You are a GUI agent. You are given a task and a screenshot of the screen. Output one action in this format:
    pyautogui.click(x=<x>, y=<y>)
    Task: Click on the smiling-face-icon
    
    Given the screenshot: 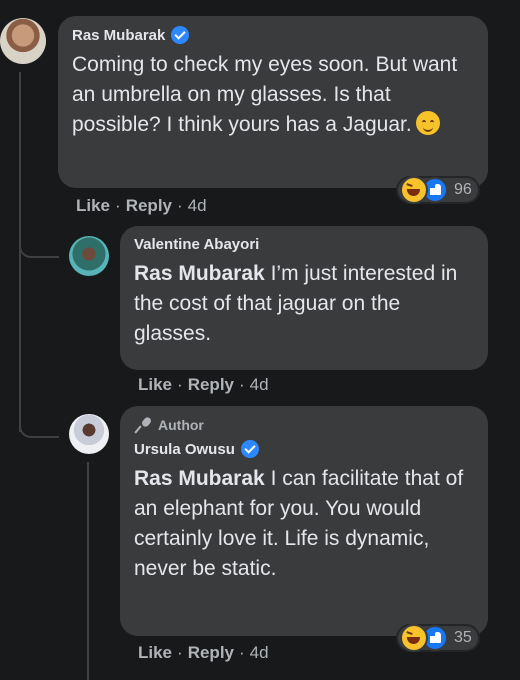 What is the action you would take?
    pyautogui.click(x=427, y=123)
    